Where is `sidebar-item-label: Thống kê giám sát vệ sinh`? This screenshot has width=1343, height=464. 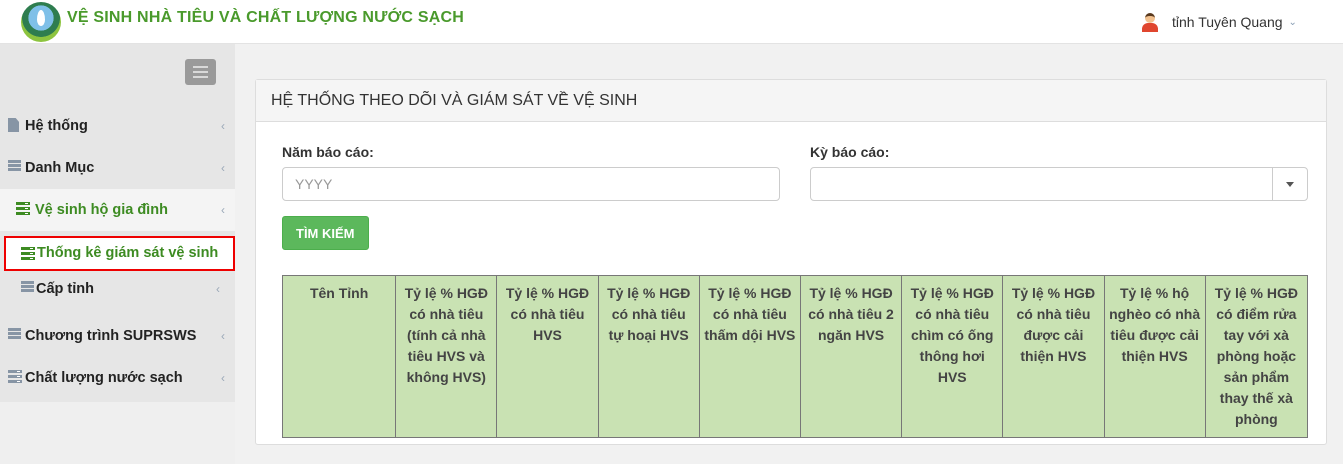
sidebar-item-label: Thống kê giám sát vệ sinh is located at coordinates (128, 253).